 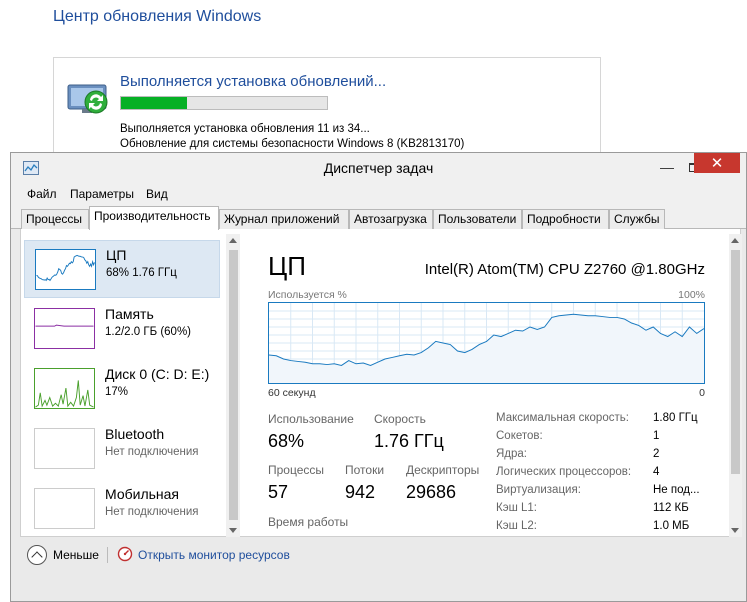 I want to click on graph-label-zero: 0, so click(x=702, y=393).